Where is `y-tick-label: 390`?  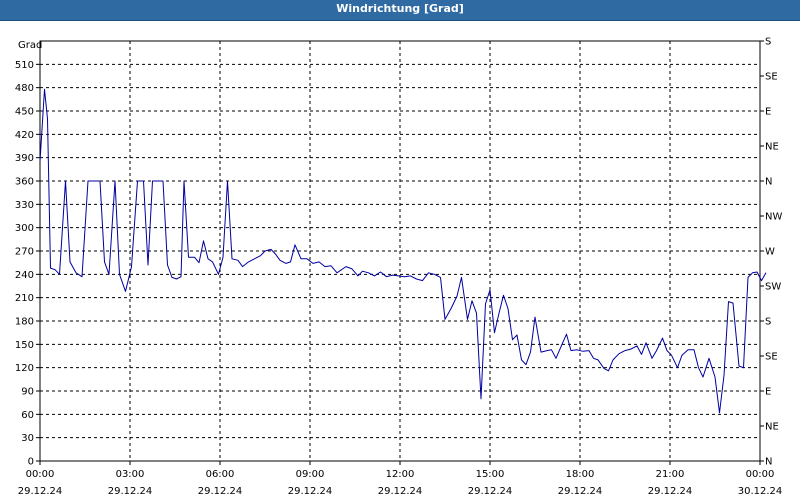 y-tick-label: 390 is located at coordinates (24, 158).